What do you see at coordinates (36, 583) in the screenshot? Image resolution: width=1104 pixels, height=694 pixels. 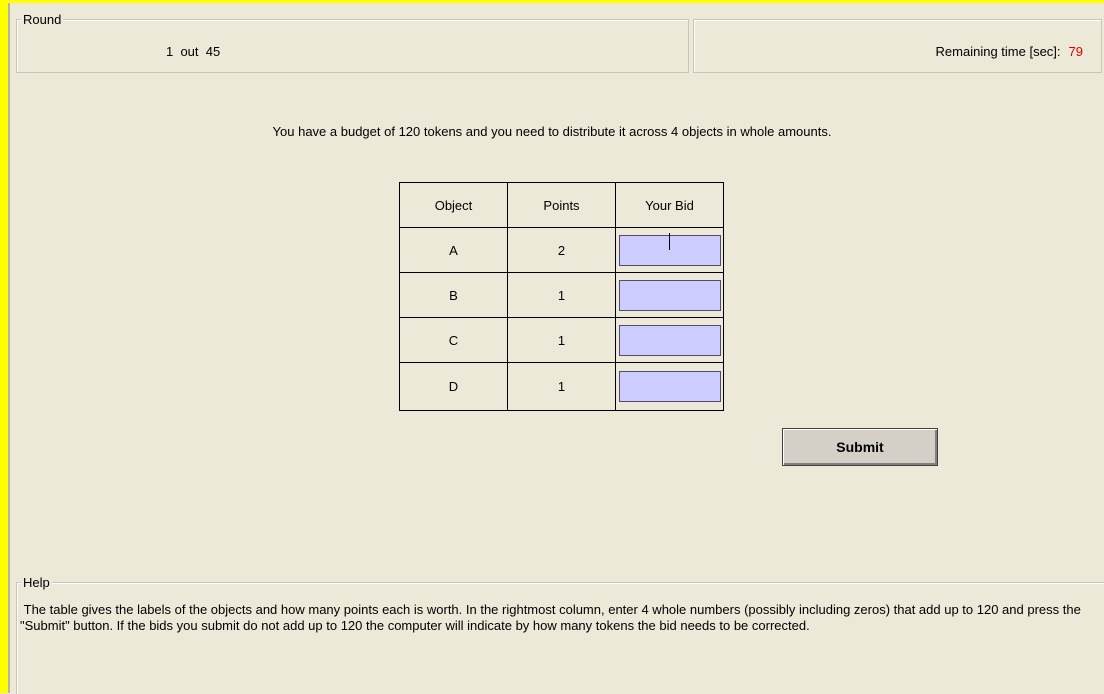 I see `help-title: Help` at bounding box center [36, 583].